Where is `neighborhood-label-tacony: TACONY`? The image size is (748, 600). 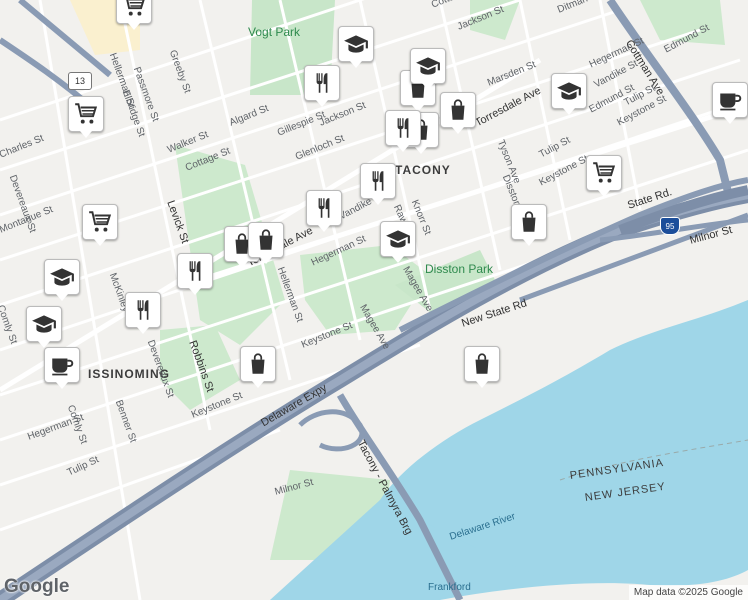
neighborhood-label-tacony: TACONY is located at coordinates (423, 170).